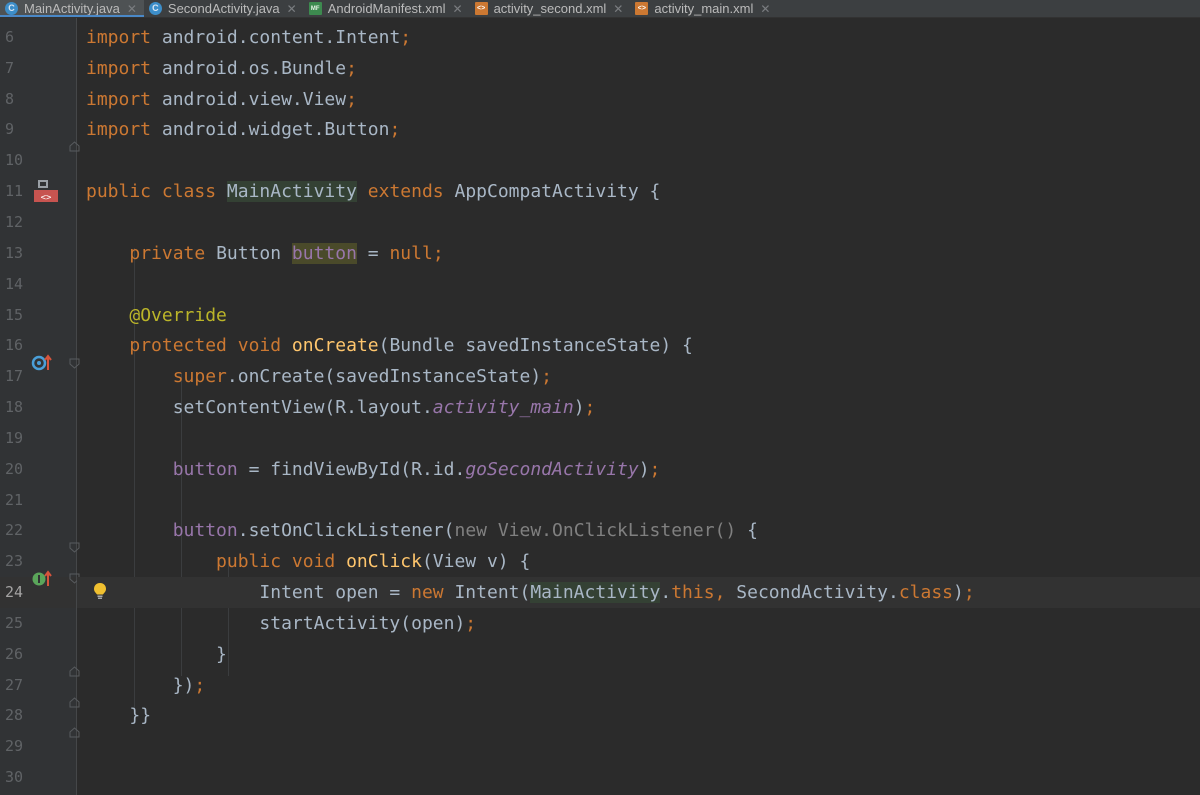 This screenshot has width=1200, height=795. What do you see at coordinates (72, 8) in the screenshot?
I see `tab-main-activity: C MainActivity.java ✕` at bounding box center [72, 8].